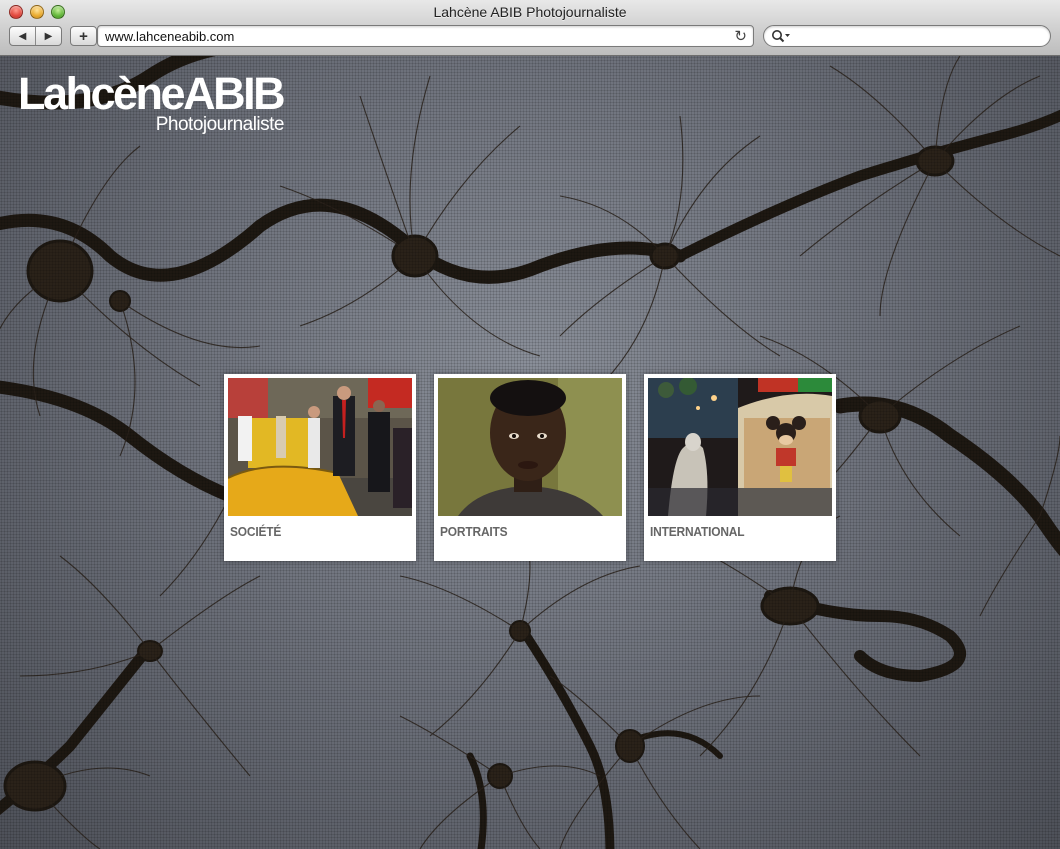 The height and width of the screenshot is (849, 1060). What do you see at coordinates (530, 12) in the screenshot?
I see `window-title: Lahcène ABIB Photojournaliste` at bounding box center [530, 12].